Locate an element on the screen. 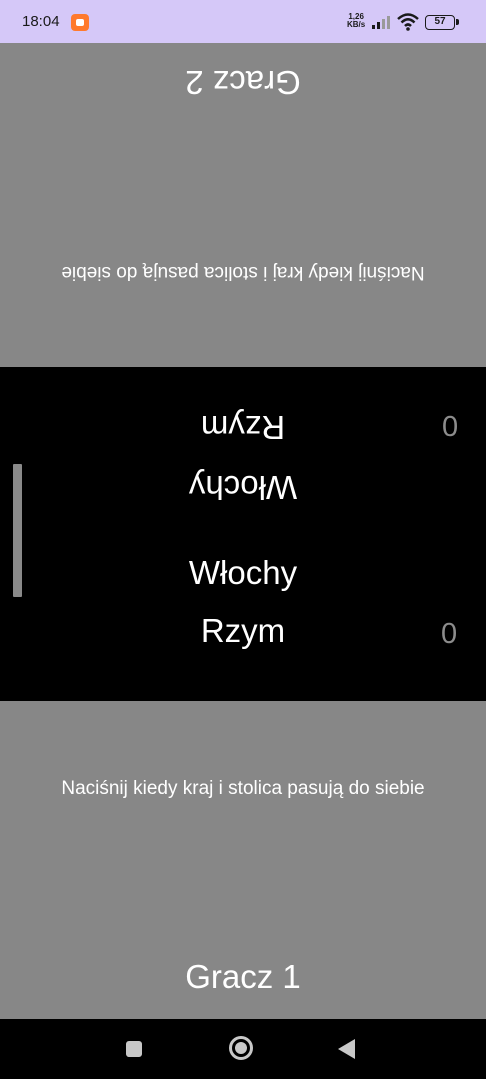  status-time: 18:04 is located at coordinates (41, 21).